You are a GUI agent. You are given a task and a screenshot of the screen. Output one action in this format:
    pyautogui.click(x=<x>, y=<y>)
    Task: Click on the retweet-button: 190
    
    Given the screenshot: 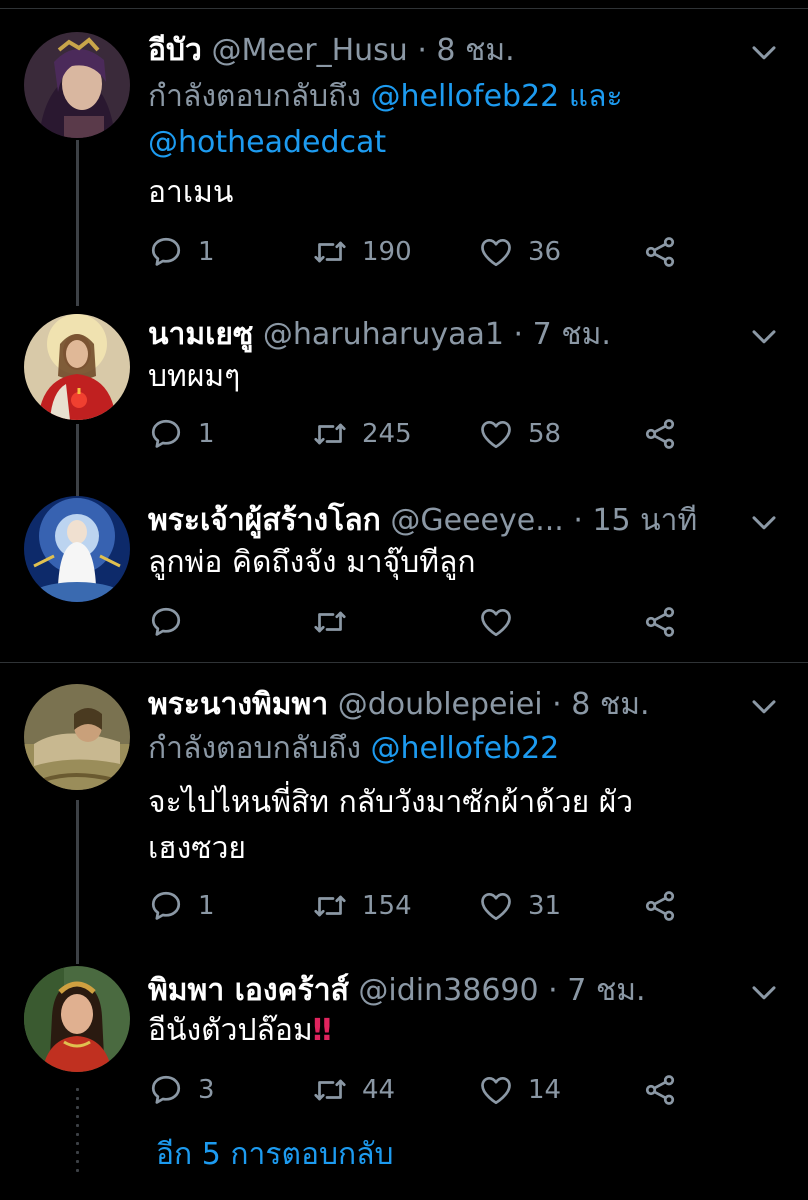 What is the action you would take?
    pyautogui.click(x=362, y=252)
    